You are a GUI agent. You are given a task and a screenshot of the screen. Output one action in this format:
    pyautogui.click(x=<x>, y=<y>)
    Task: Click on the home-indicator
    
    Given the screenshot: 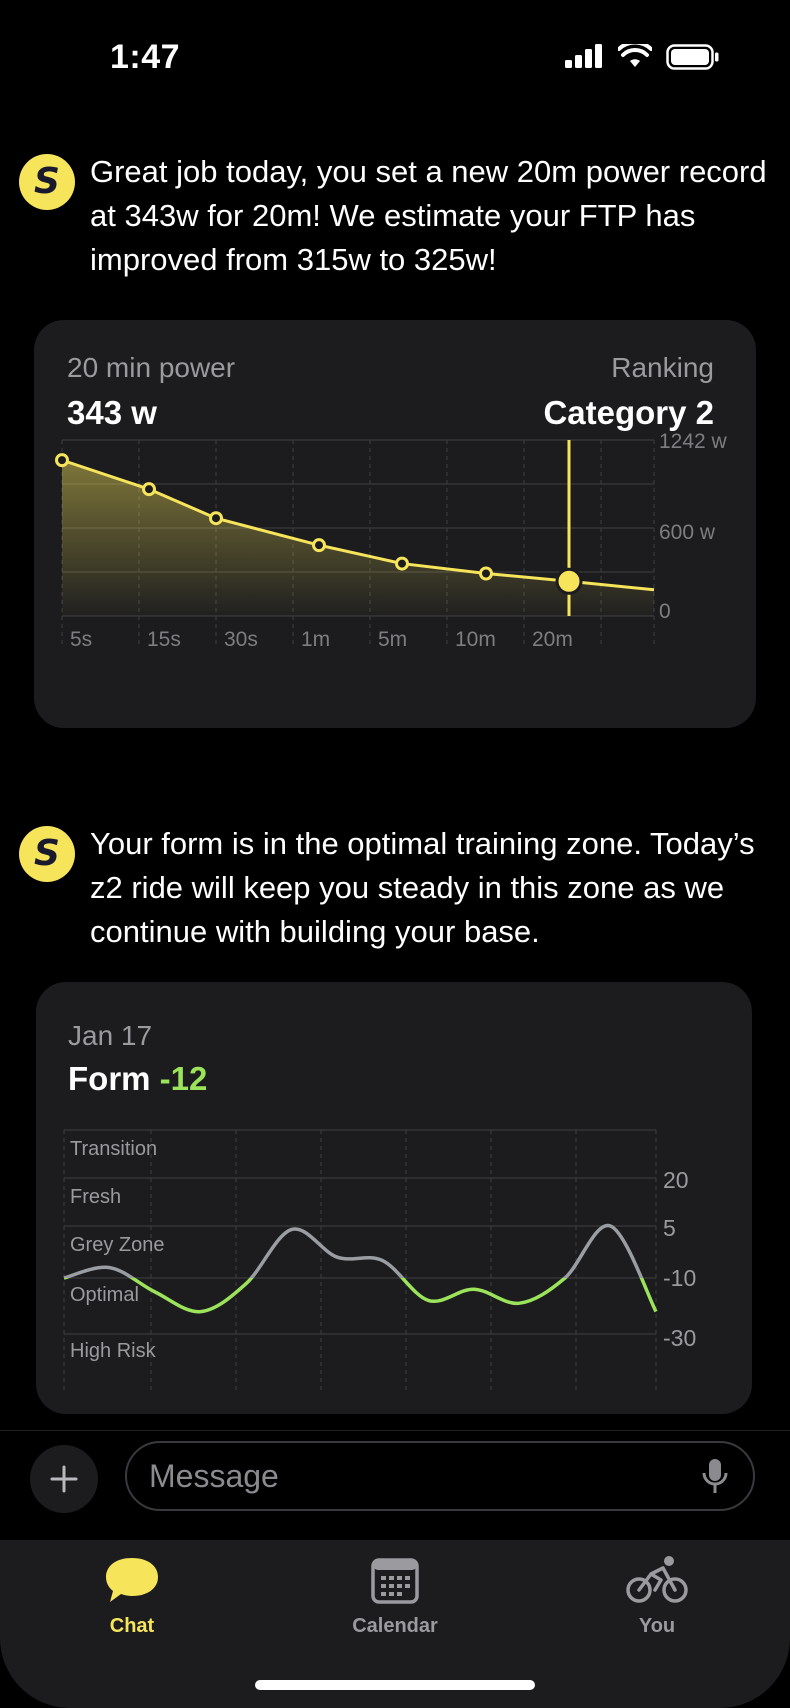 What is the action you would take?
    pyautogui.click(x=395, y=1685)
    